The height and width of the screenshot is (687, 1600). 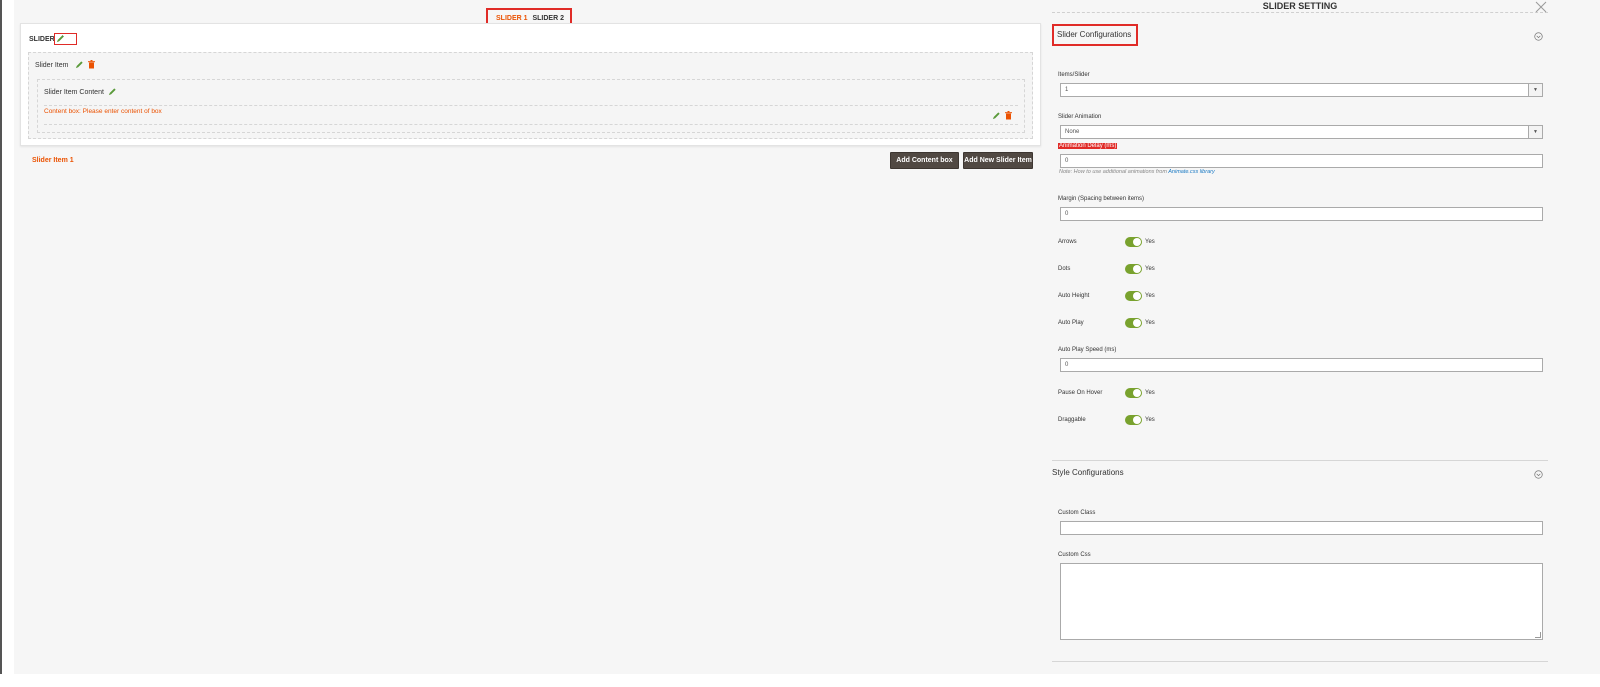 What do you see at coordinates (1072, 420) in the screenshot?
I see `draggable-label: Draggable` at bounding box center [1072, 420].